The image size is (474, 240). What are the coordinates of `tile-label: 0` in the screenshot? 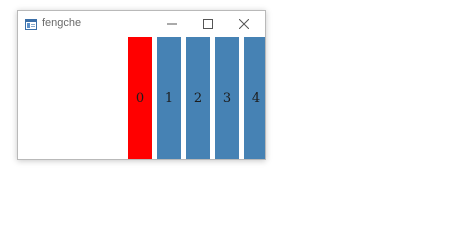 It's located at (140, 98).